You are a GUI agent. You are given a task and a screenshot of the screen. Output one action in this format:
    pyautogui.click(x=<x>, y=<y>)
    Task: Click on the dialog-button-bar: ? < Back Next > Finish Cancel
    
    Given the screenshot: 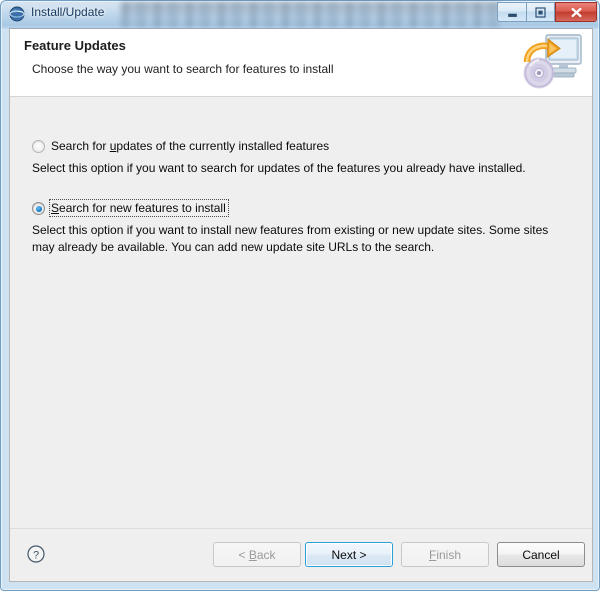 What is the action you would take?
    pyautogui.click(x=301, y=554)
    